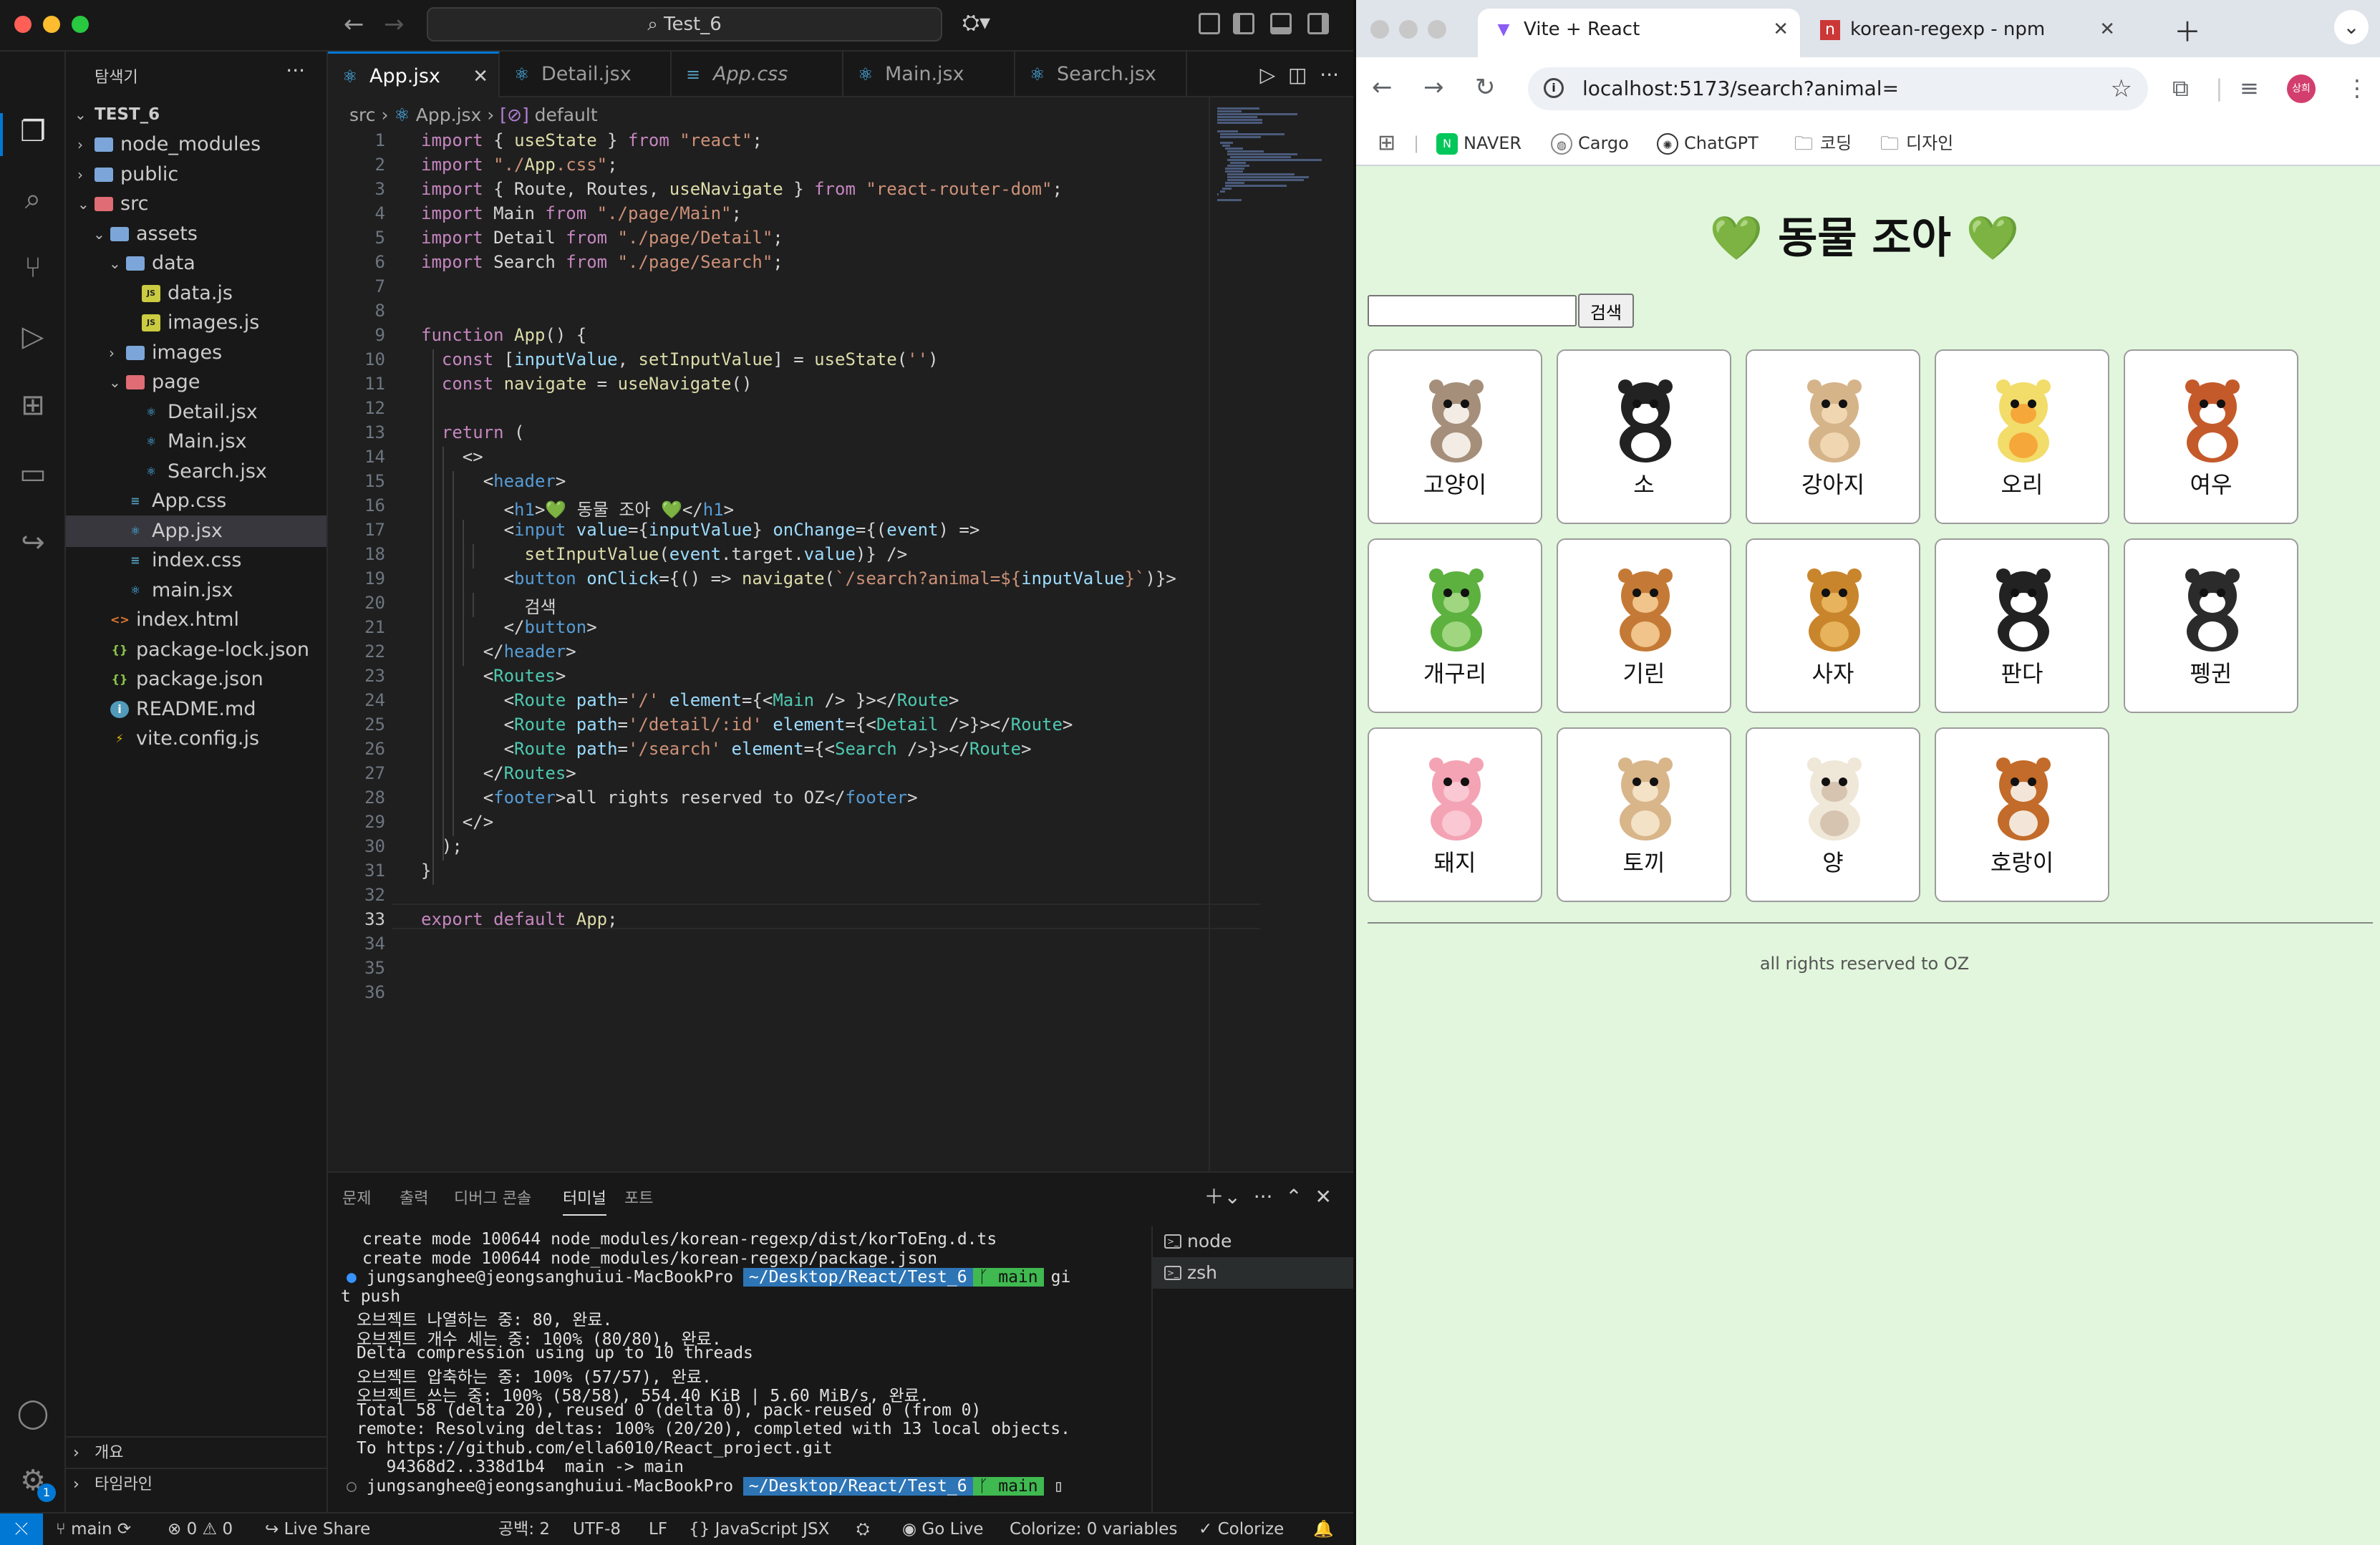 Image resolution: width=2380 pixels, height=1545 pixels. I want to click on more-actions-icon: ···, so click(295, 70).